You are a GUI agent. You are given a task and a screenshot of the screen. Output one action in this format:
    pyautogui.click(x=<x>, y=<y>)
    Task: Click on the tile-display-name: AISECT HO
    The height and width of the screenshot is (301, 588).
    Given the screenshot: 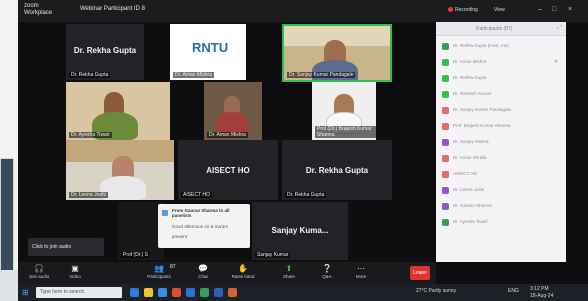 What is the action you would take?
    pyautogui.click(x=228, y=170)
    